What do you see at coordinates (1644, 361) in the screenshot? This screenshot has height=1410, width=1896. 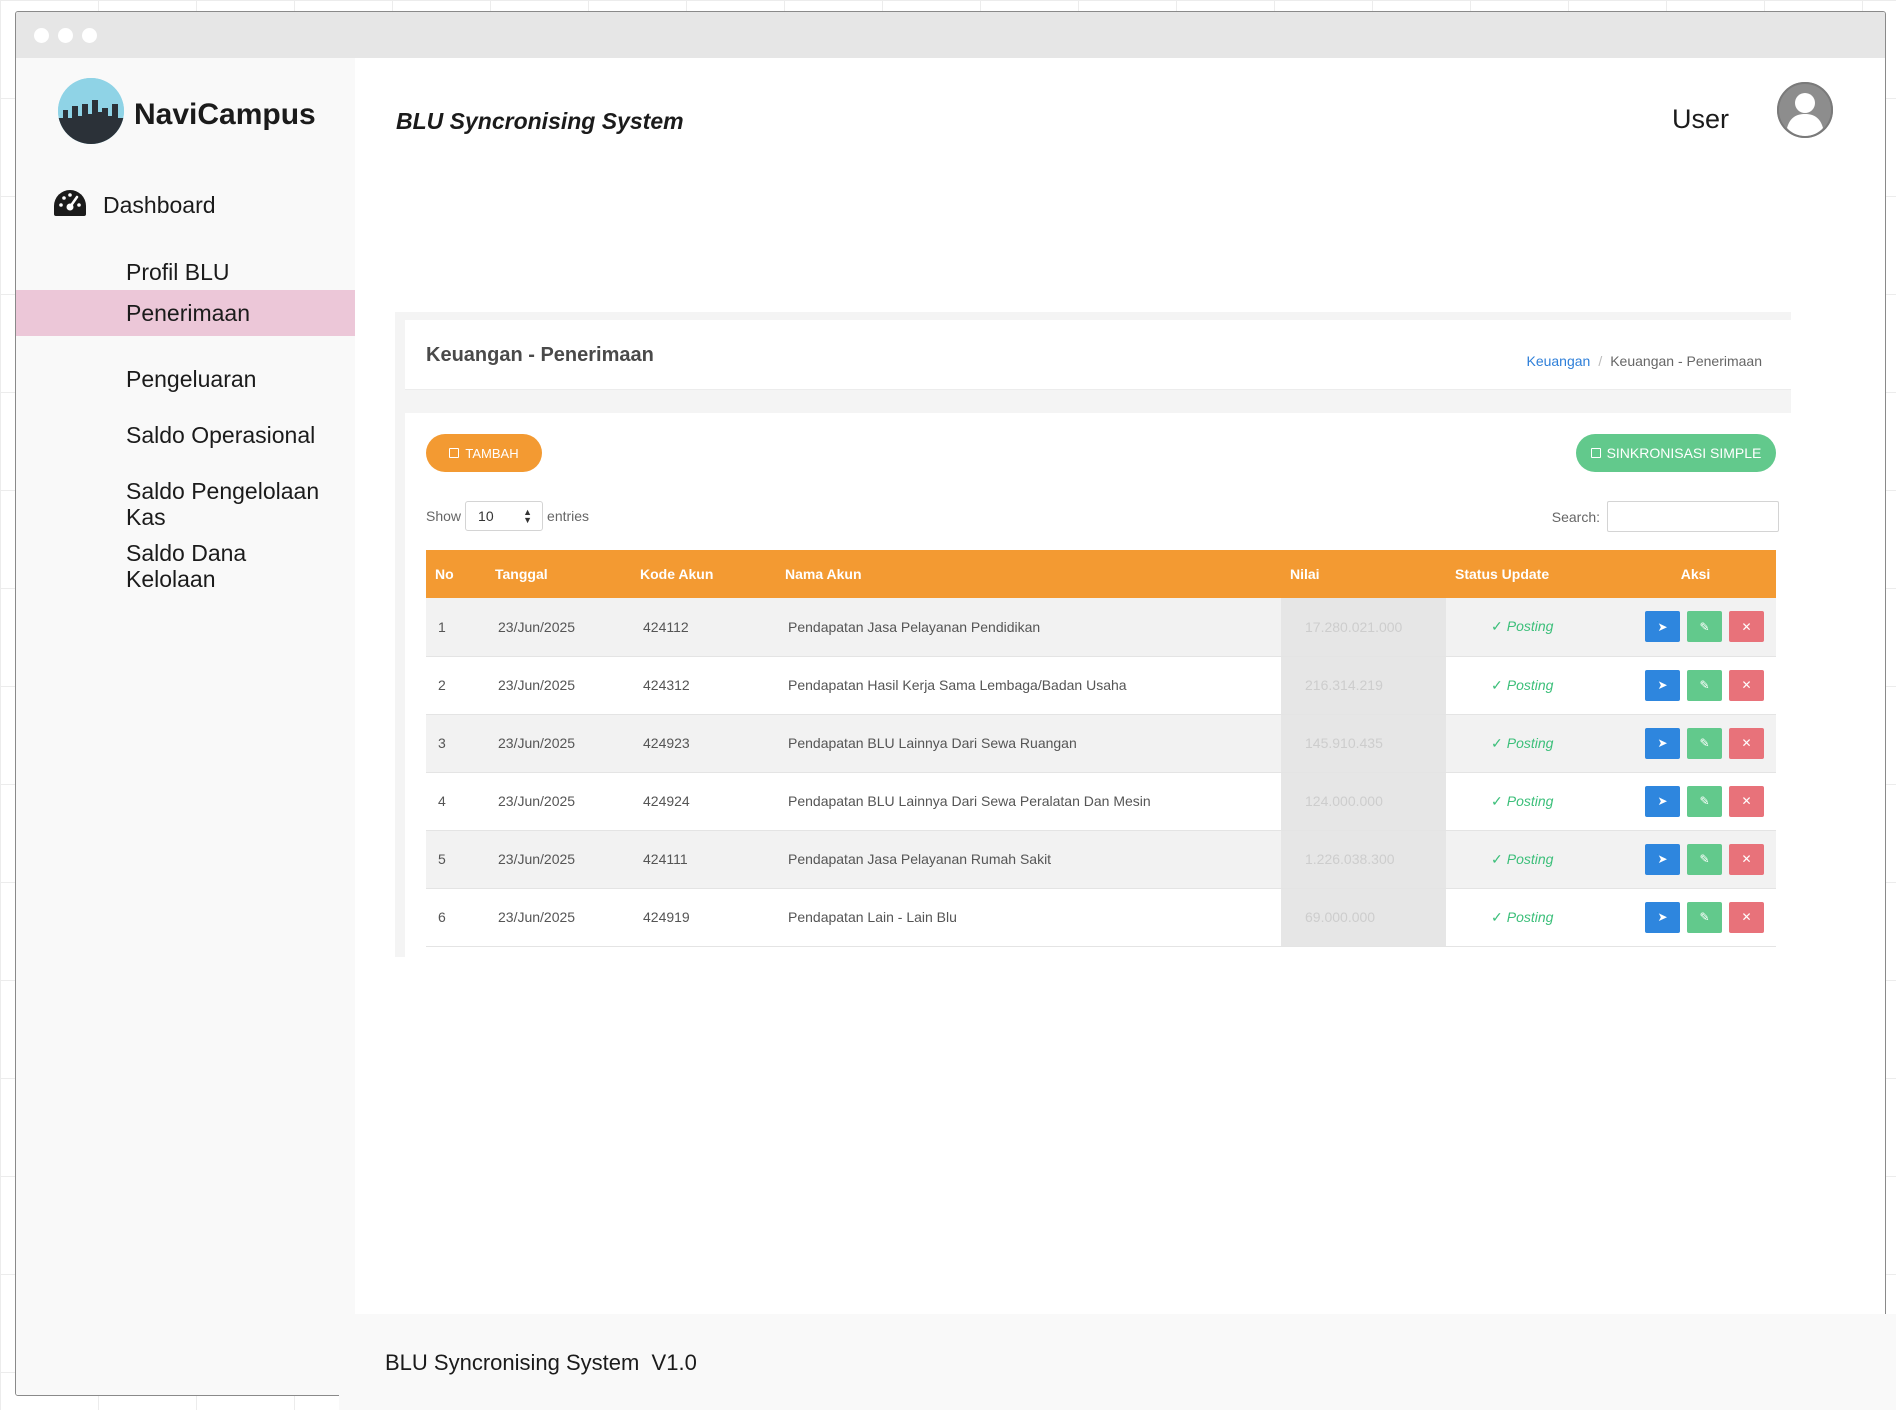 I see `breadcrumb: Keuangan / Keuangan - Penerimaan` at bounding box center [1644, 361].